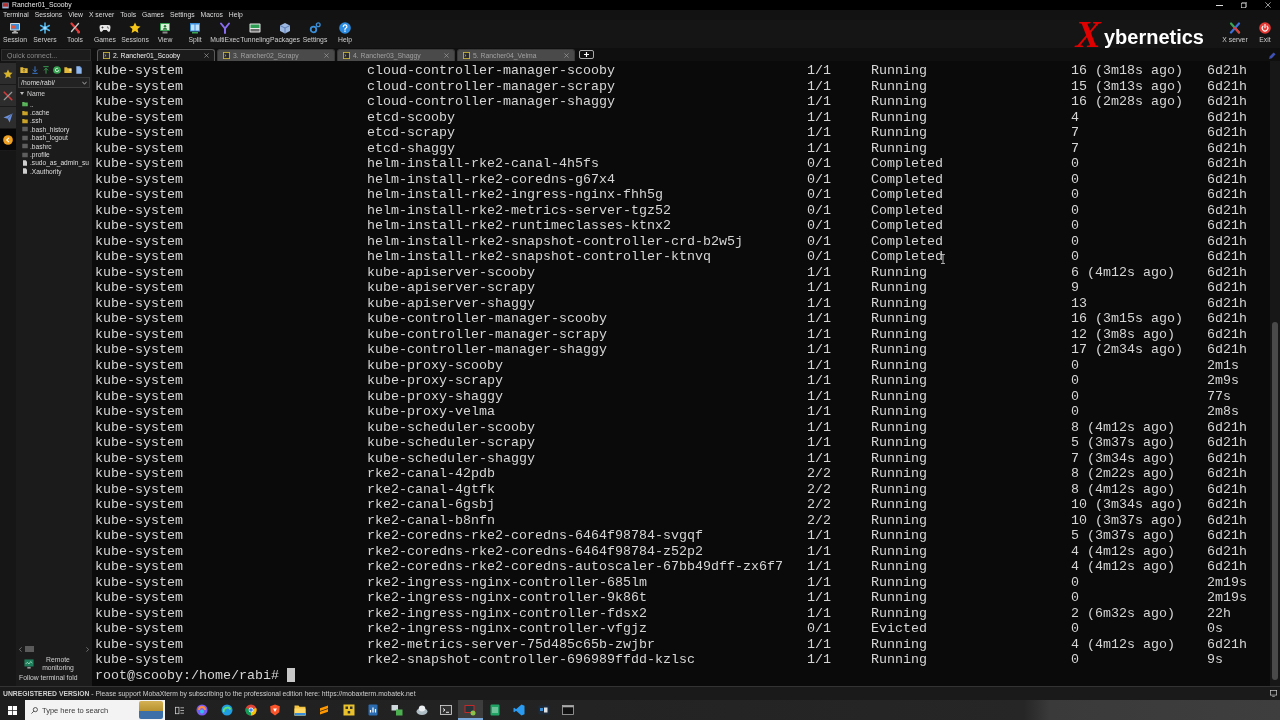 This screenshot has width=1280, height=720. What do you see at coordinates (87, 649) in the screenshot?
I see `scroll-right-icon` at bounding box center [87, 649].